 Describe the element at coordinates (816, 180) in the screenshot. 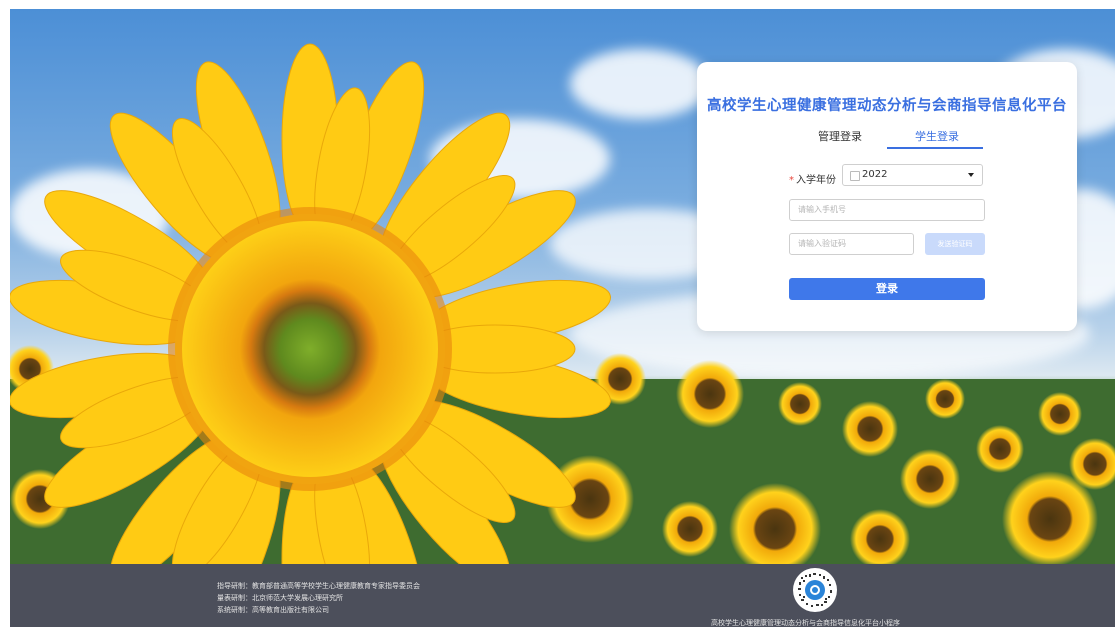

I see `enroll-year-label-text: 入学年份` at that location.